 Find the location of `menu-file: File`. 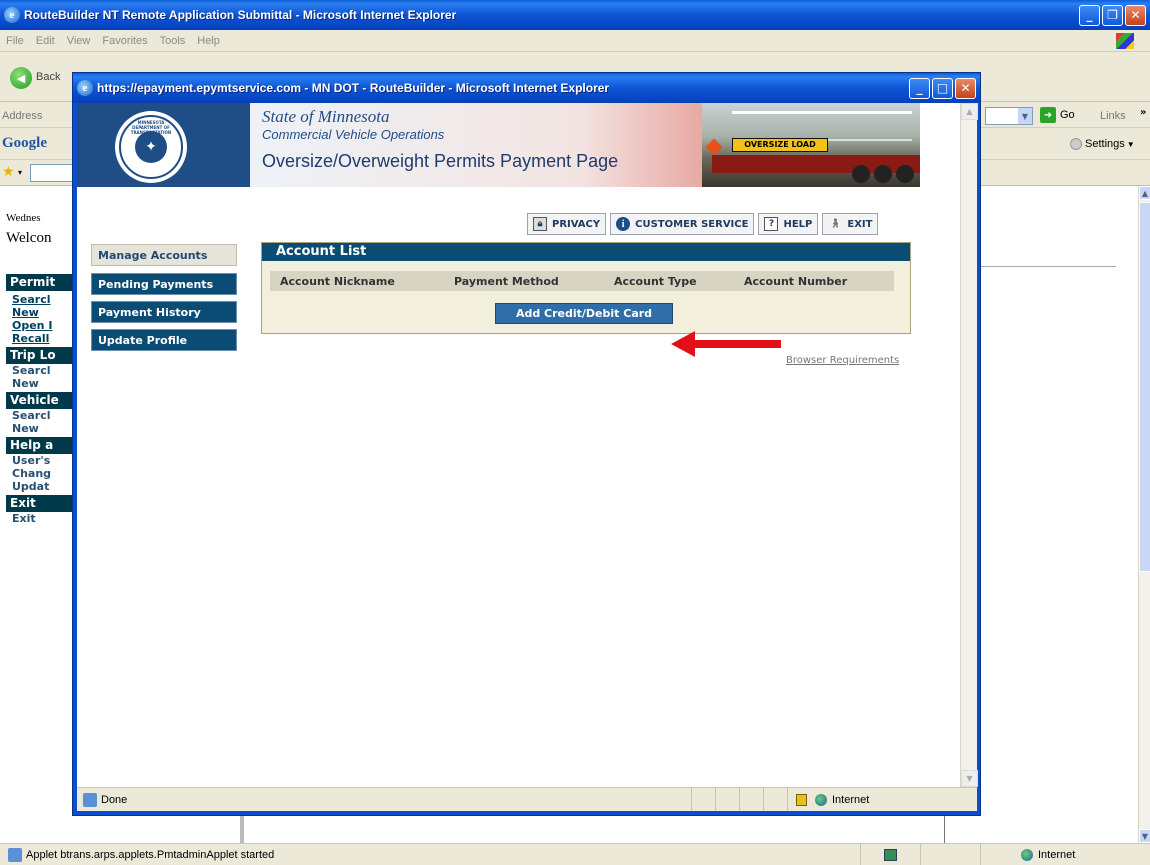

menu-file: File is located at coordinates (15, 41).